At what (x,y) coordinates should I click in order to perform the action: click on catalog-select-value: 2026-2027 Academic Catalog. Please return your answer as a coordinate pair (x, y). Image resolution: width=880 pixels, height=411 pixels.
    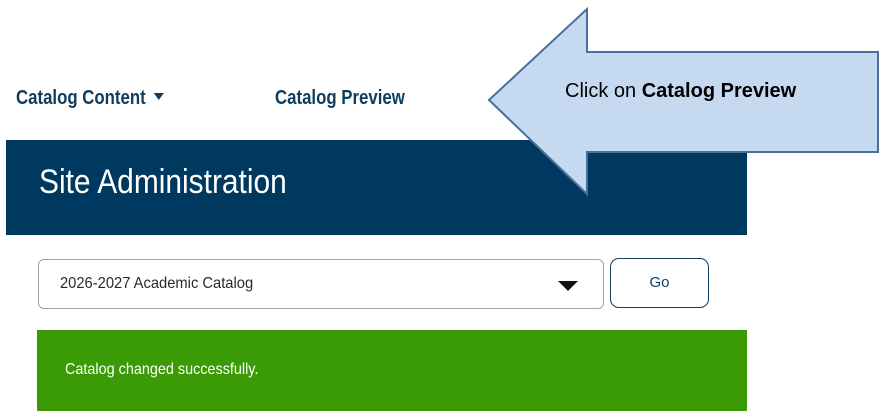
    Looking at the image, I should click on (157, 283).